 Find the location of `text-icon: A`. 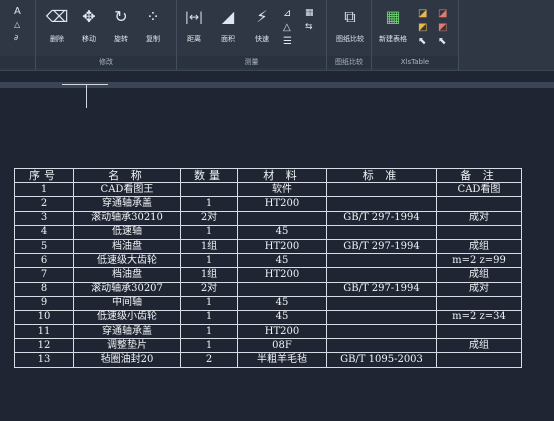

text-icon: A is located at coordinates (17, 11).